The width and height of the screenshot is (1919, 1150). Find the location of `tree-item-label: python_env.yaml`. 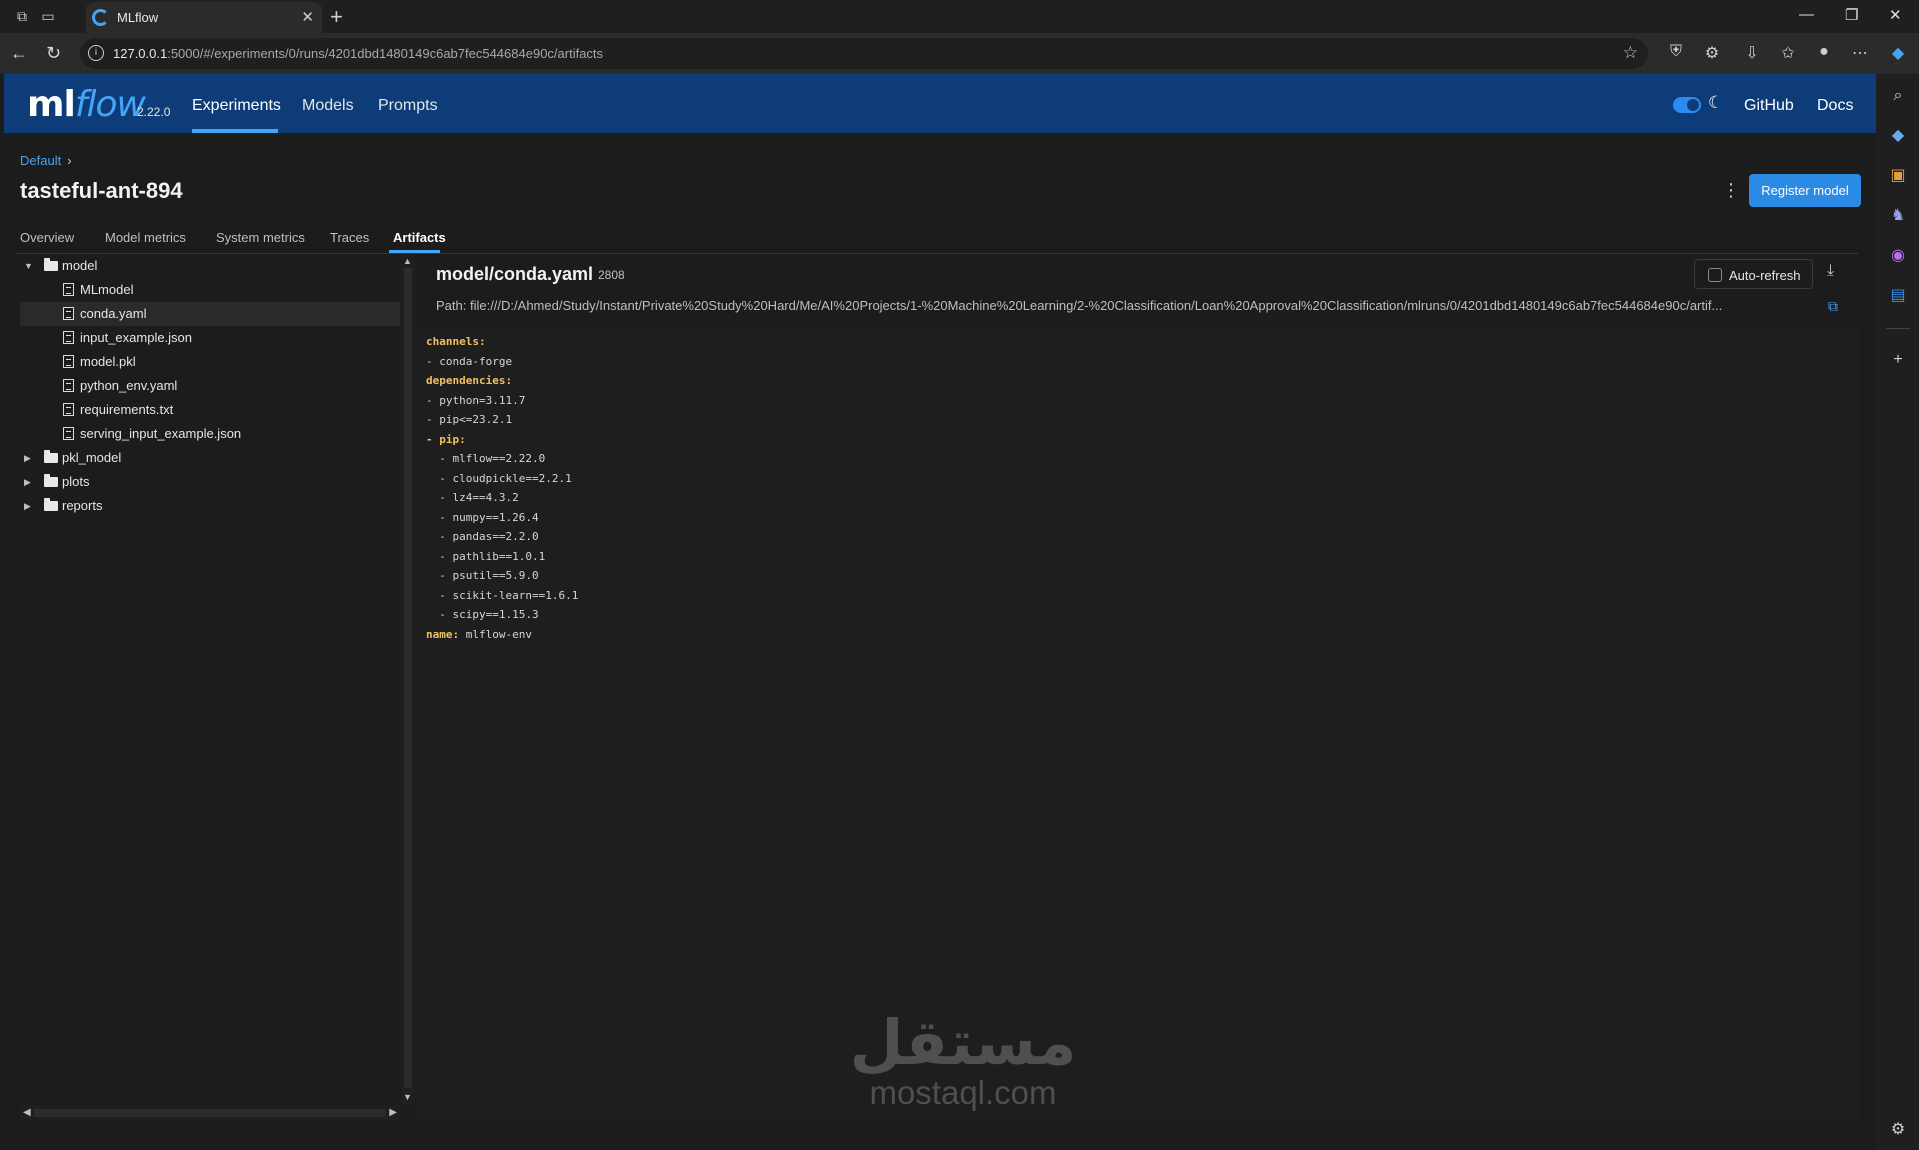

tree-item-label: python_env.yaml is located at coordinates (129, 385).